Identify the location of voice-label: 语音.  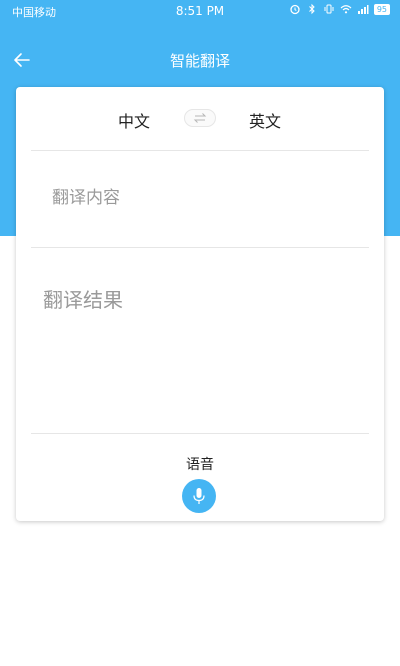
(200, 465).